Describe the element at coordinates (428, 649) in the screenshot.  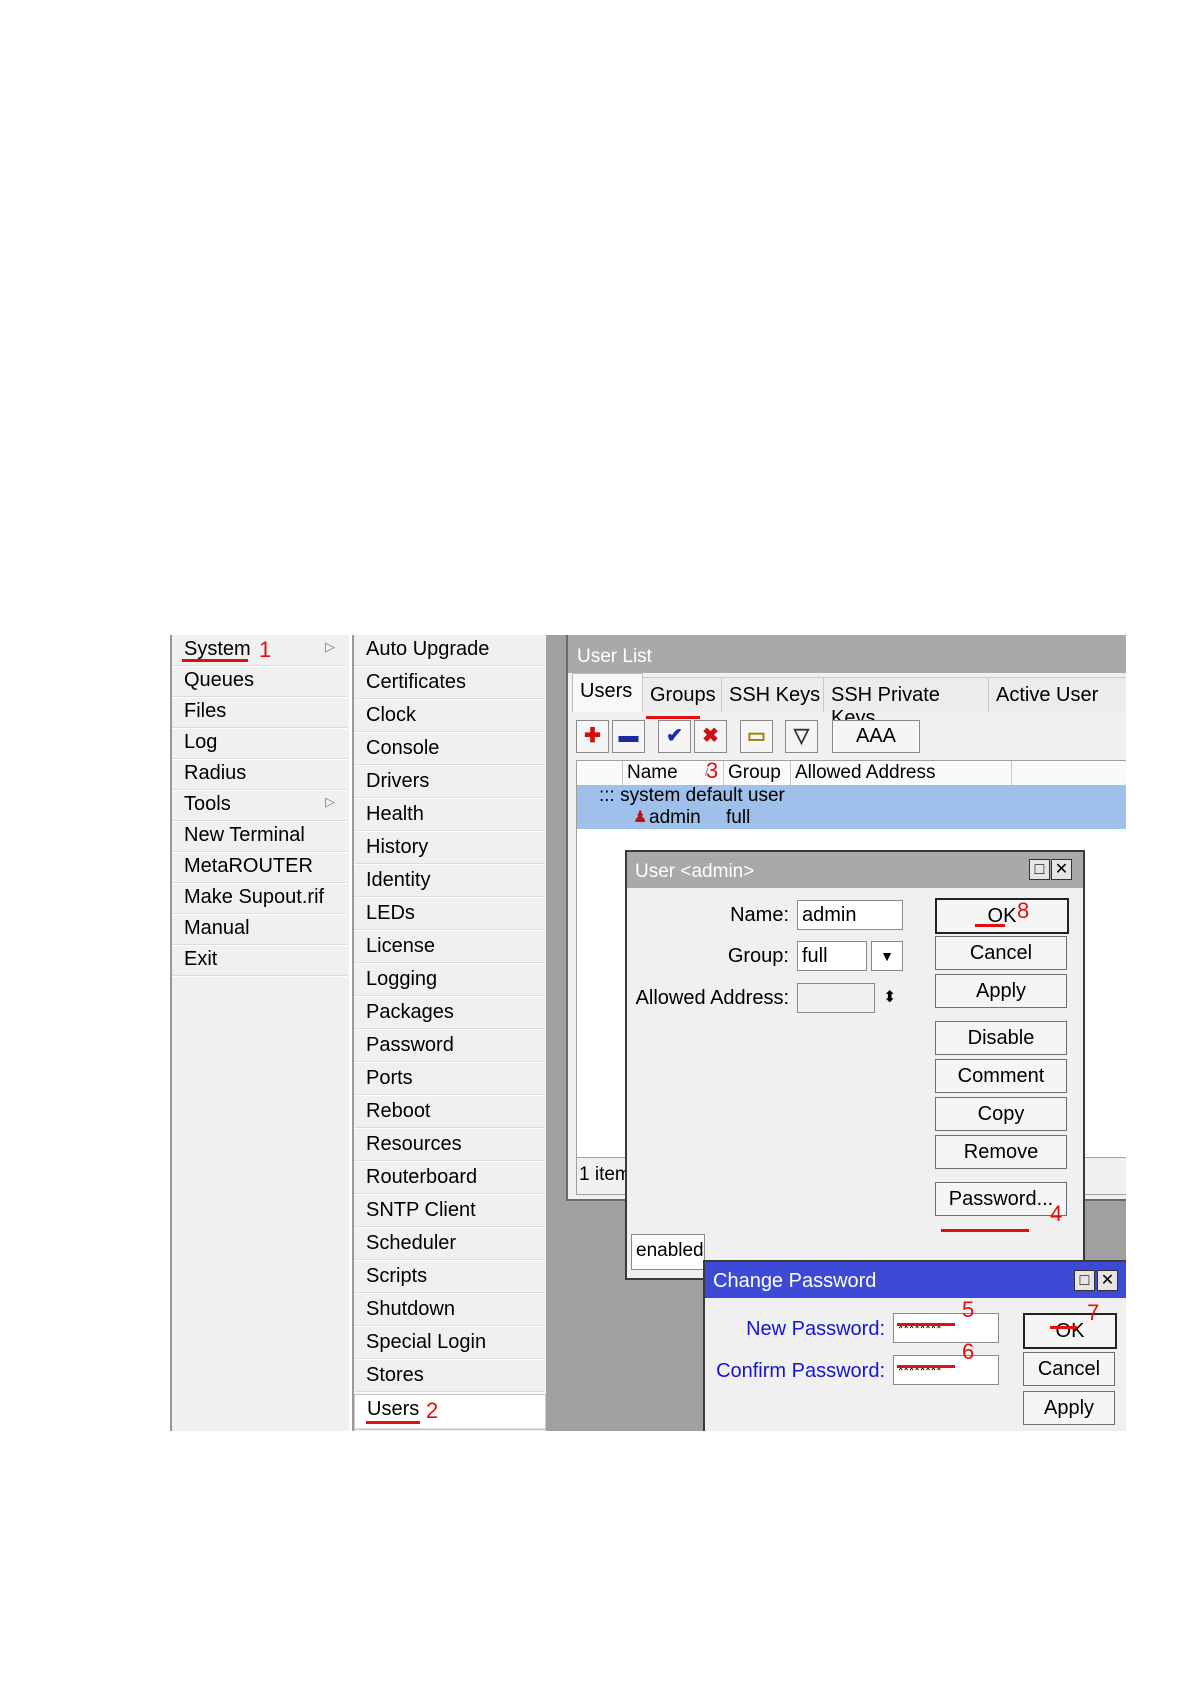
I see `submenu-item-label: Auto Upgrade` at that location.